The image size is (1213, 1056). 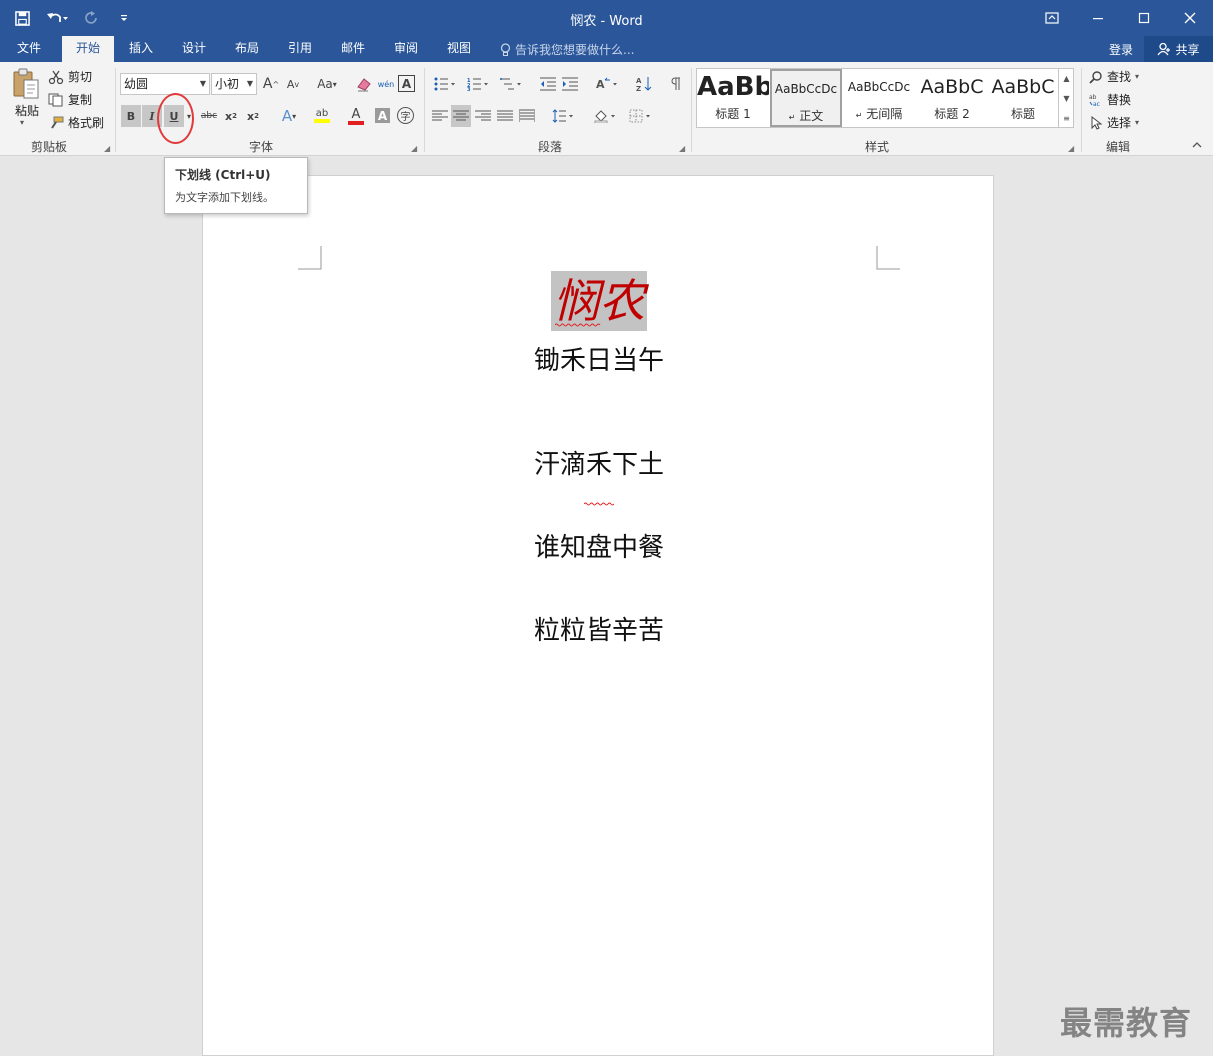 I want to click on ribbon-display-options-button, so click(x=1052, y=18).